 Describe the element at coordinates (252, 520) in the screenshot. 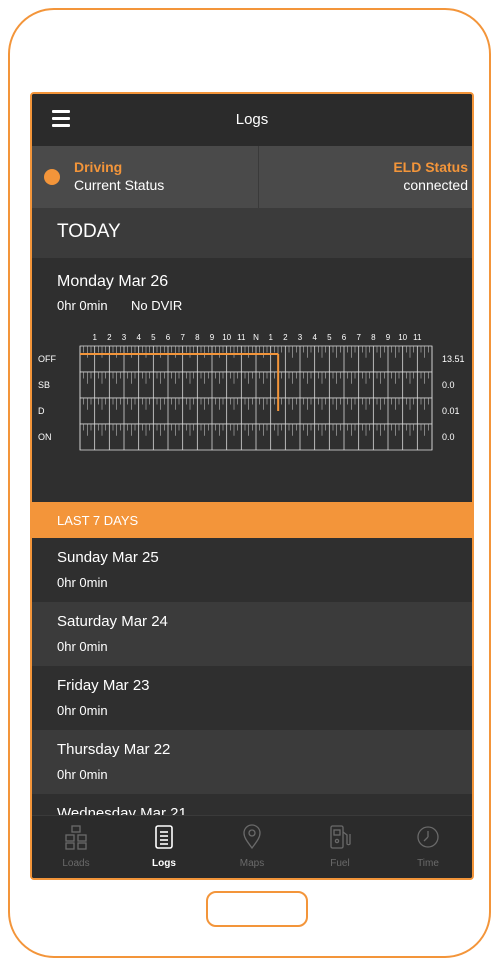

I see `last-7-days-header: LAST 7 DAYS` at that location.